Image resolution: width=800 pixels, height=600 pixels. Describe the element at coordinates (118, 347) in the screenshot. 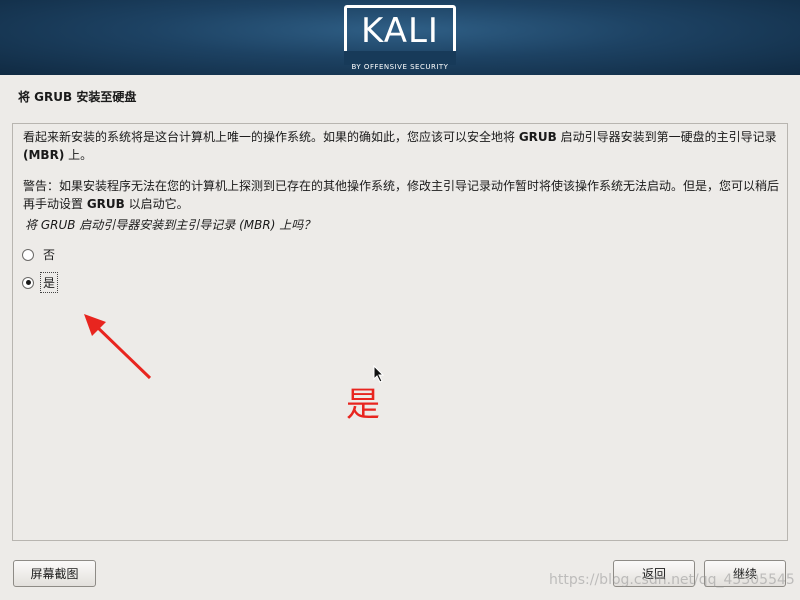

I see `red-arrow-annotation` at that location.